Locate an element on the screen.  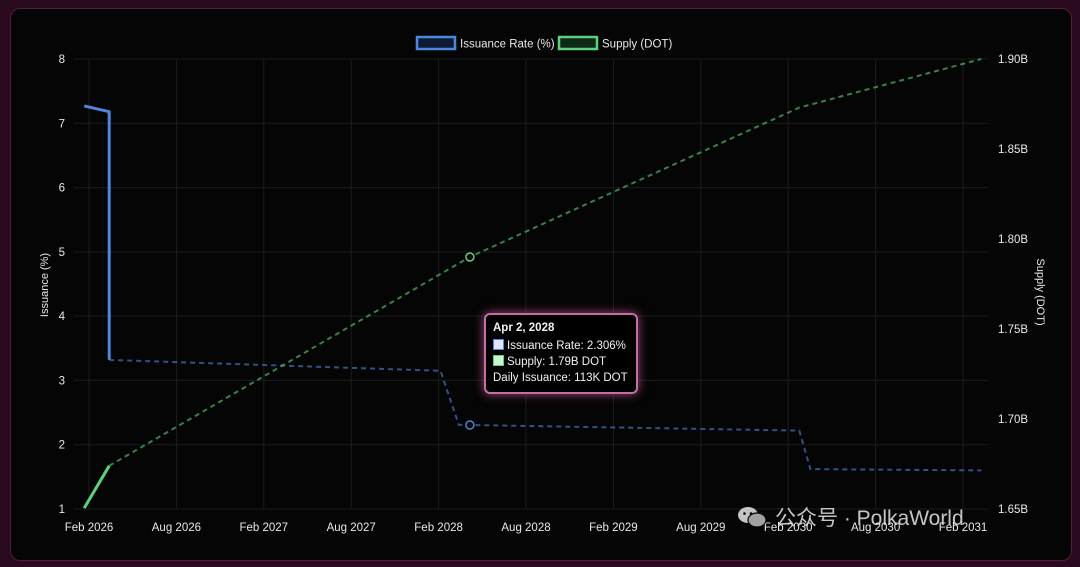
y-left-axis-title: Issuance (%) is located at coordinates (45, 285).